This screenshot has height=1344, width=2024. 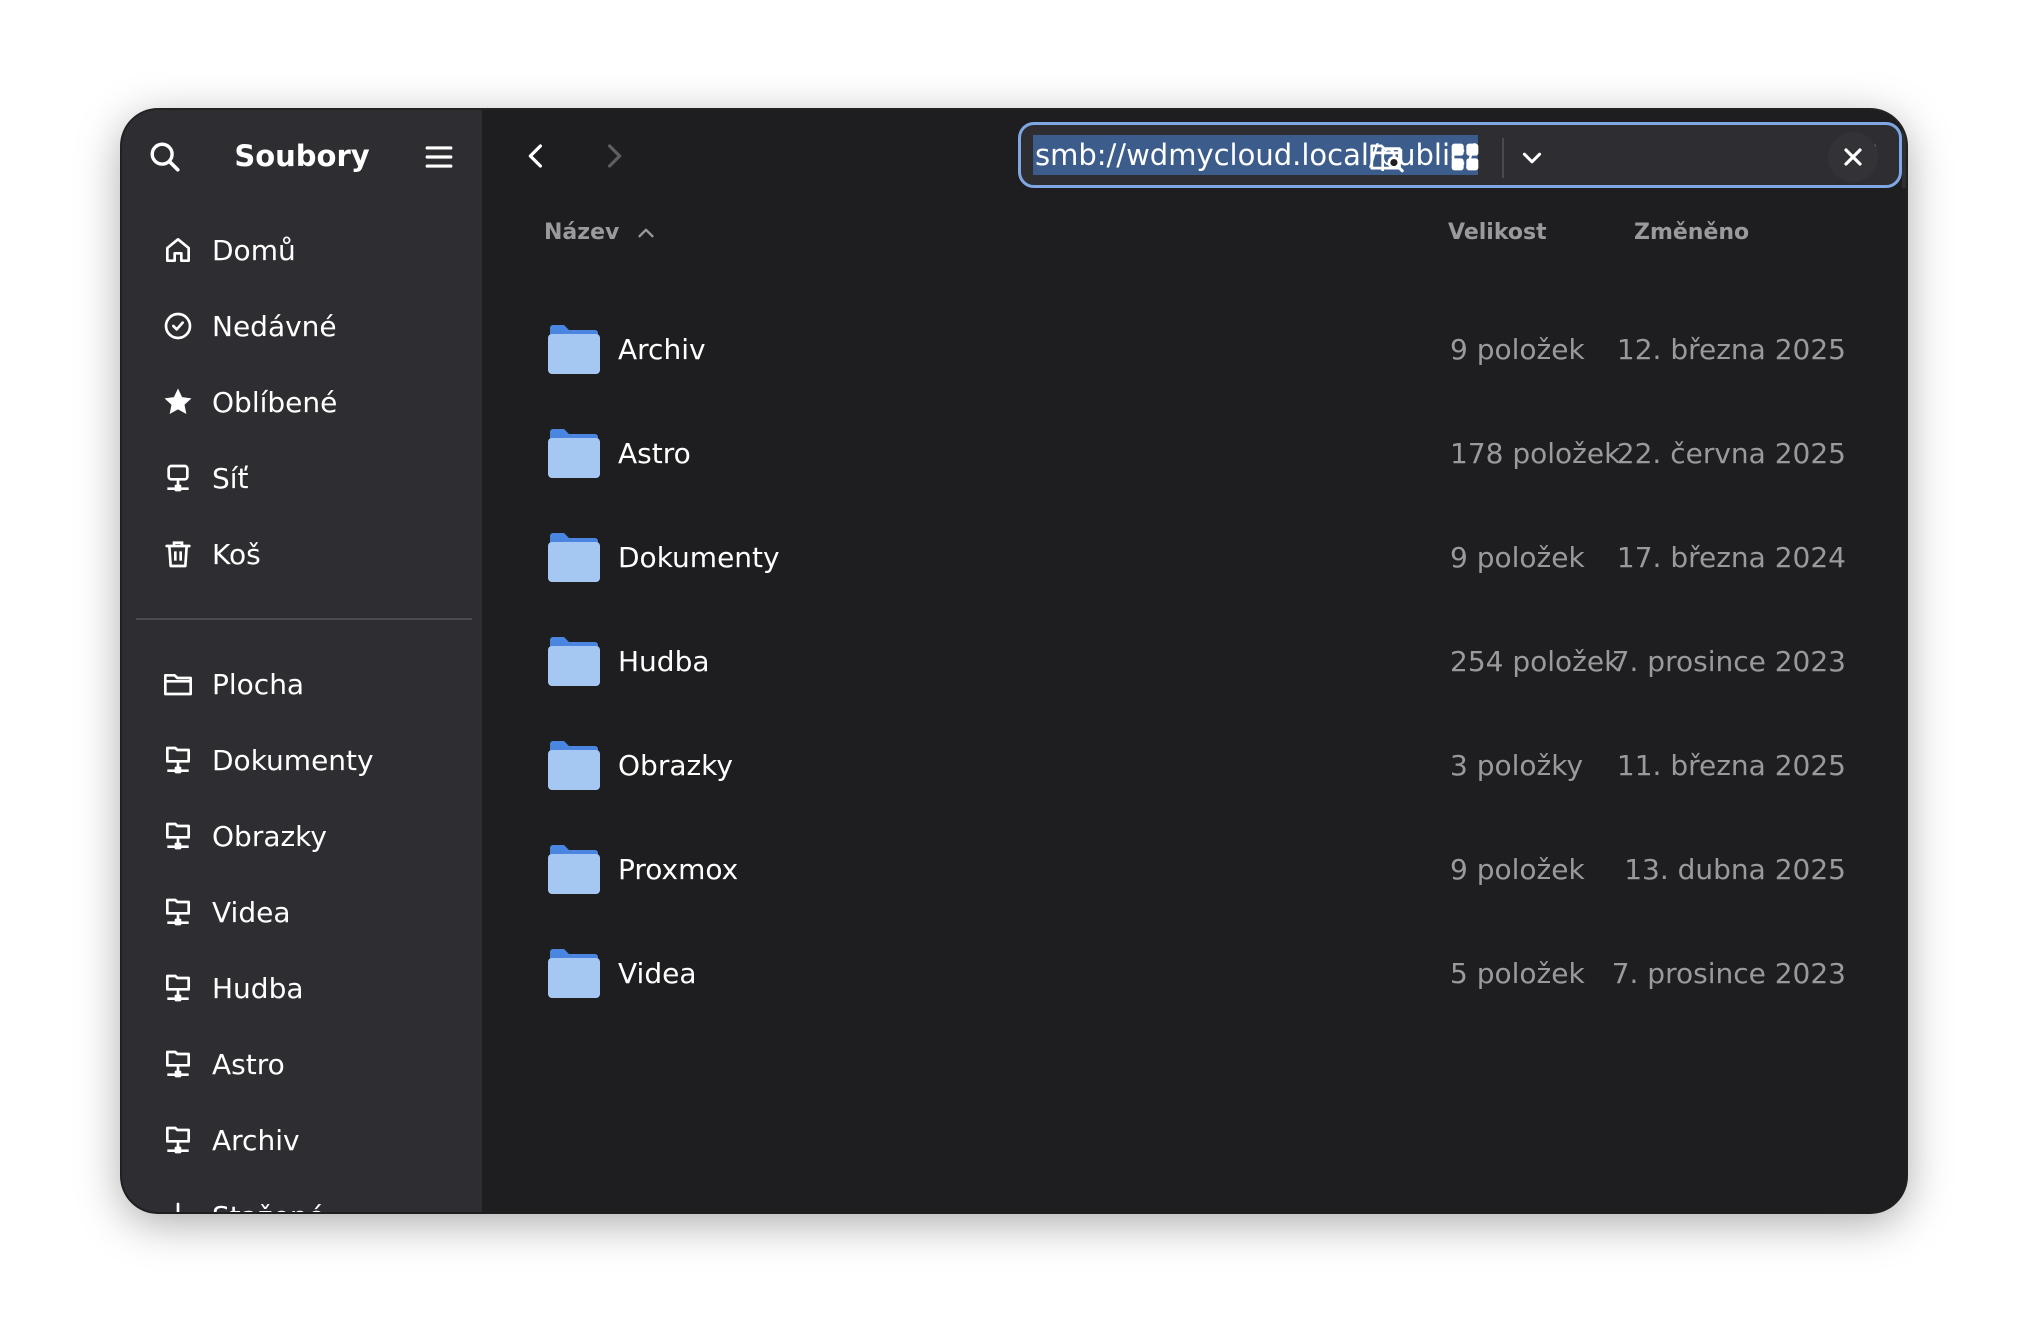 I want to click on forward-button, so click(x=614, y=156).